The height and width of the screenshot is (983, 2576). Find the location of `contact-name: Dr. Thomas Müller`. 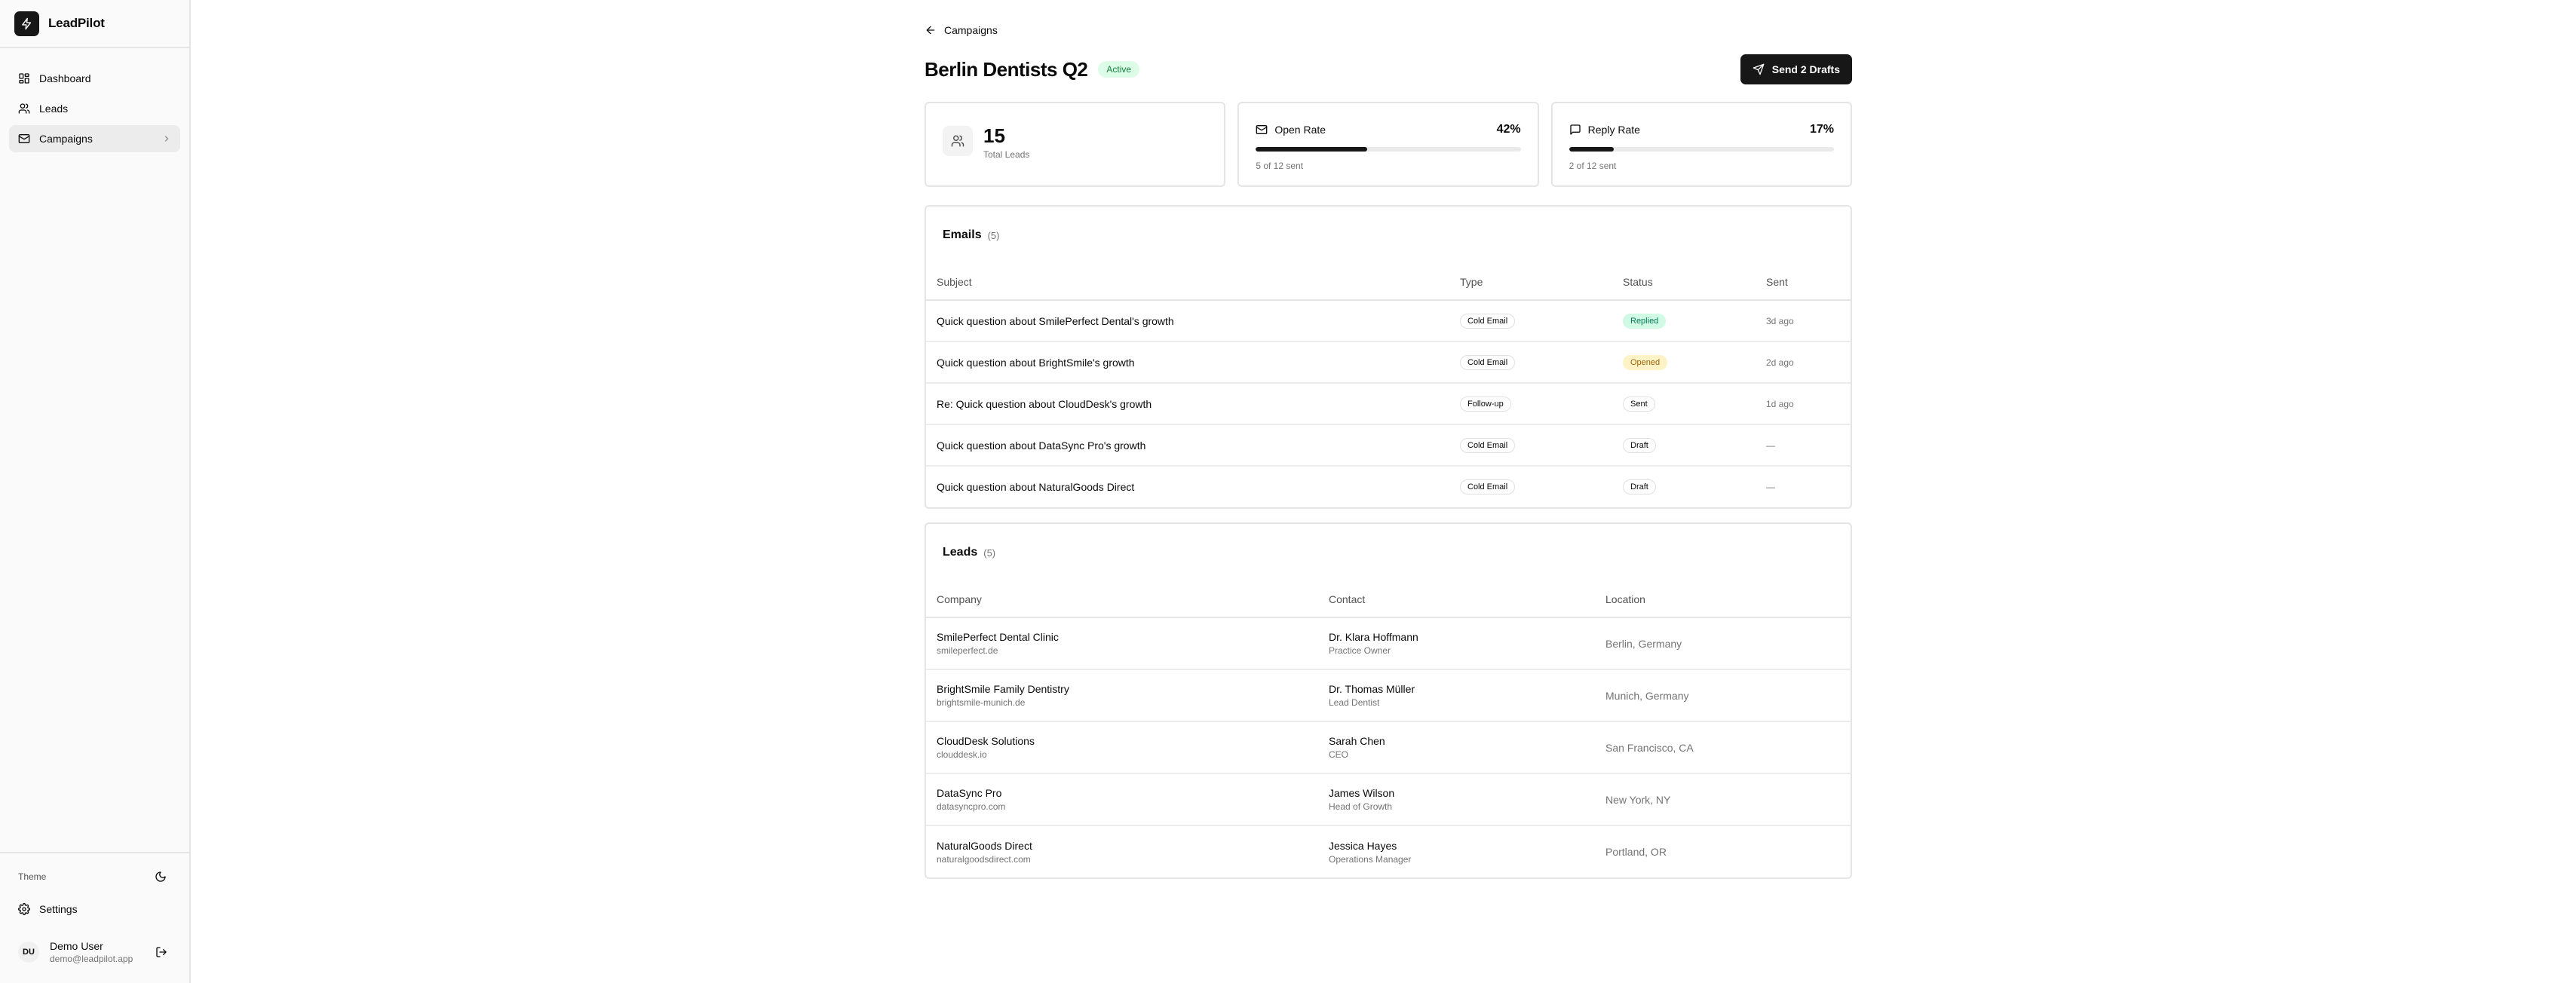

contact-name: Dr. Thomas Müller is located at coordinates (1372, 689).